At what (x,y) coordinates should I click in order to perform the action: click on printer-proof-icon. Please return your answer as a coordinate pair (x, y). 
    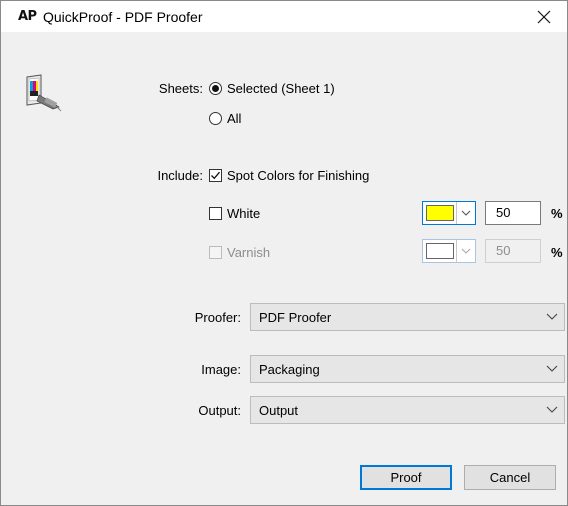
    Looking at the image, I should click on (44, 93).